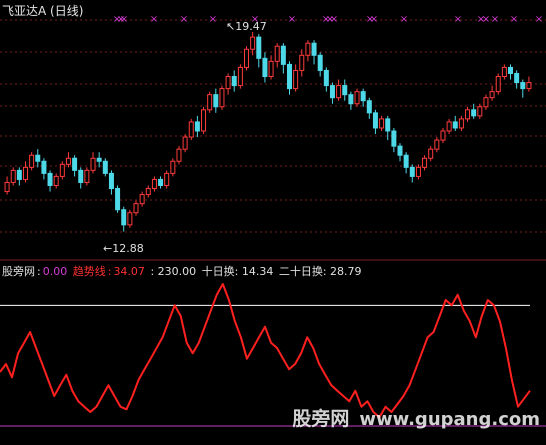 Image resolution: width=546 pixels, height=445 pixels. What do you see at coordinates (18, 271) in the screenshot?
I see `indicator-name: 股旁网` at bounding box center [18, 271].